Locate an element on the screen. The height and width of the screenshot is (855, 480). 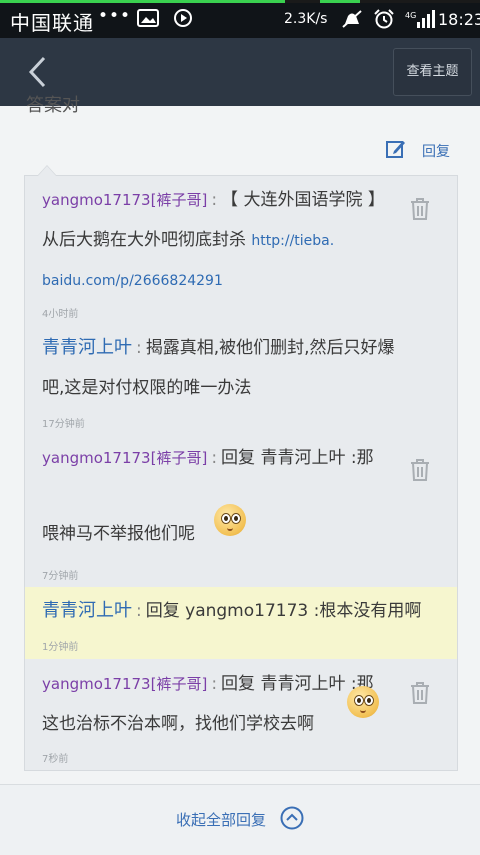
clock: 18:23 is located at coordinates (459, 19).